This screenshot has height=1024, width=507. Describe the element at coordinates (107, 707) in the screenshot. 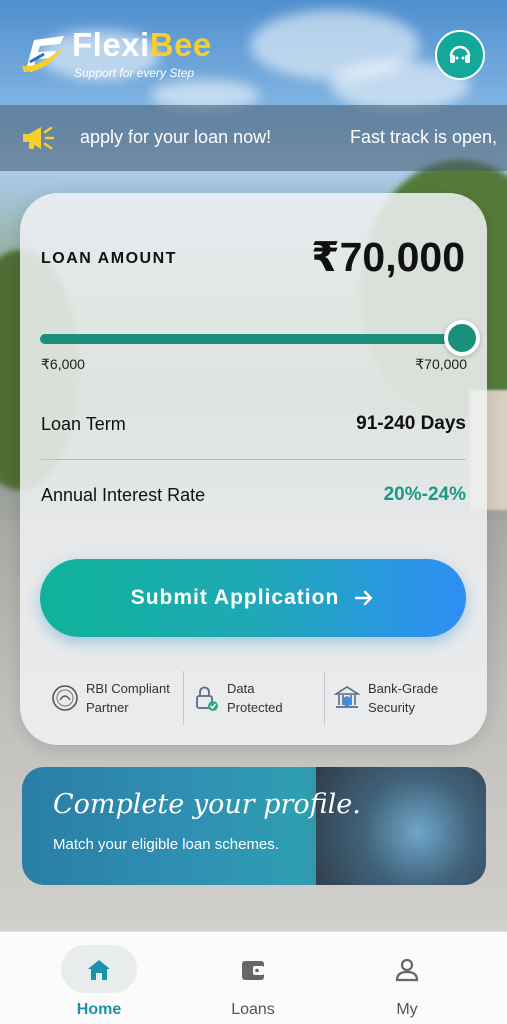

I see `badge-line: Partner` at that location.